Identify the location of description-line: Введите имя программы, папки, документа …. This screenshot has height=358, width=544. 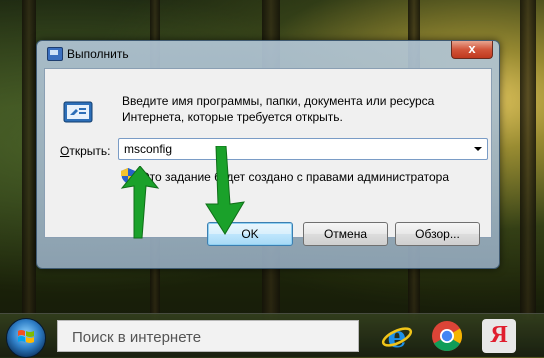
(278, 101).